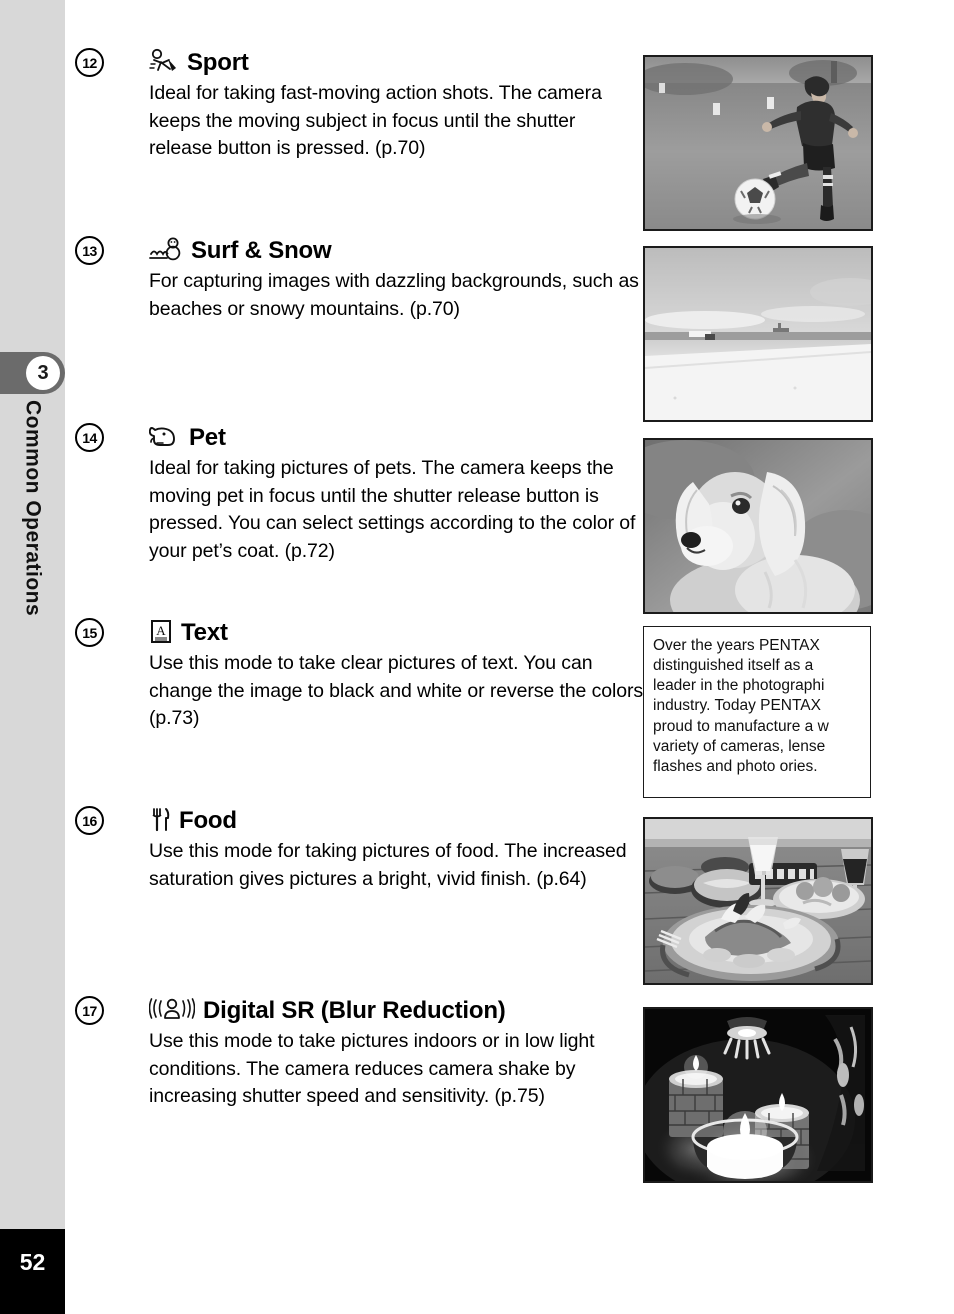  I want to click on text-sample-line: Over the years PENTAX, so click(736, 645).